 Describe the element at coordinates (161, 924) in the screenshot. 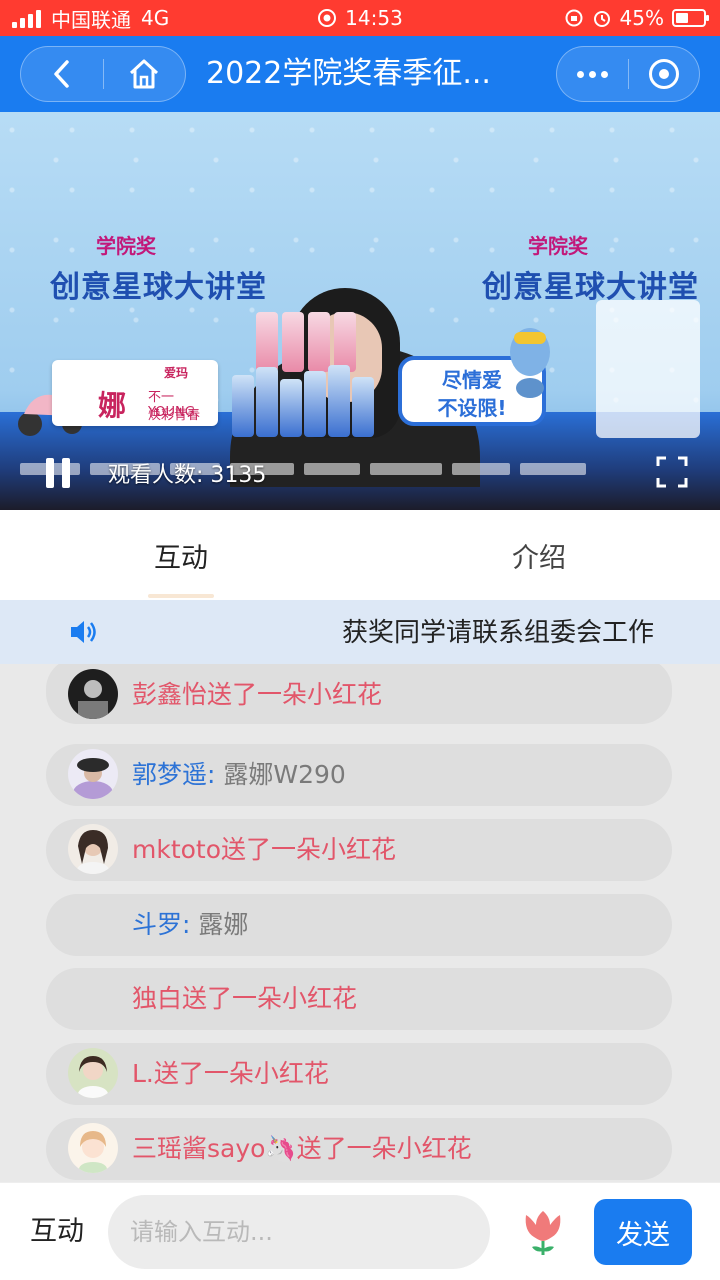

I see `chat-username: 斗罗:` at that location.